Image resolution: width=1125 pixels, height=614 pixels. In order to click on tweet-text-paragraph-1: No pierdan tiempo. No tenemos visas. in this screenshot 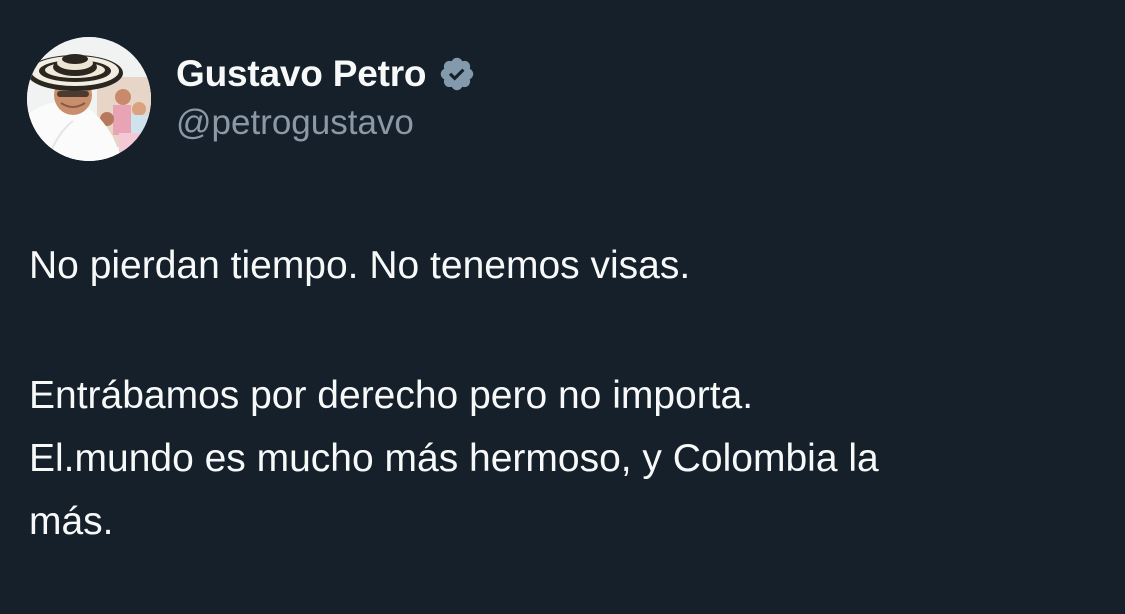, I will do `click(569, 265)`.